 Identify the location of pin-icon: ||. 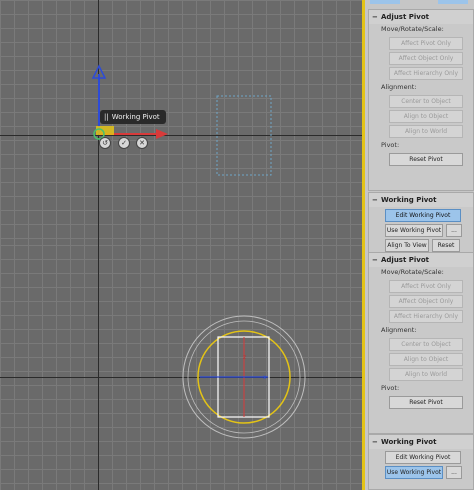
(106, 117).